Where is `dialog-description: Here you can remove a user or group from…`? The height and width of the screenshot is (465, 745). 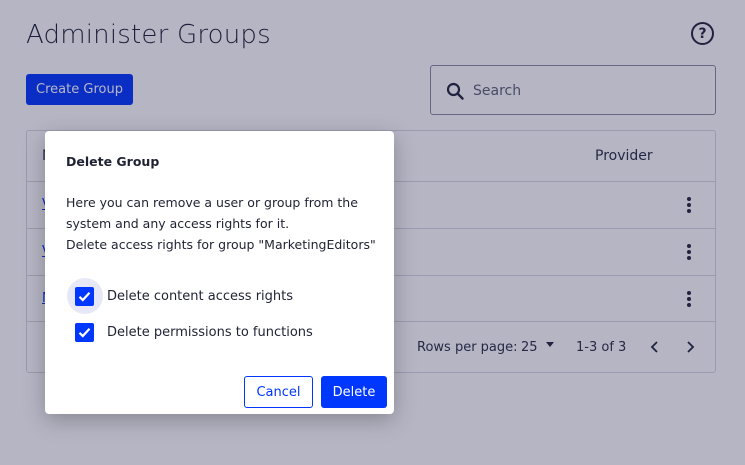 dialog-description: Here you can remove a user or group from… is located at coordinates (226, 223).